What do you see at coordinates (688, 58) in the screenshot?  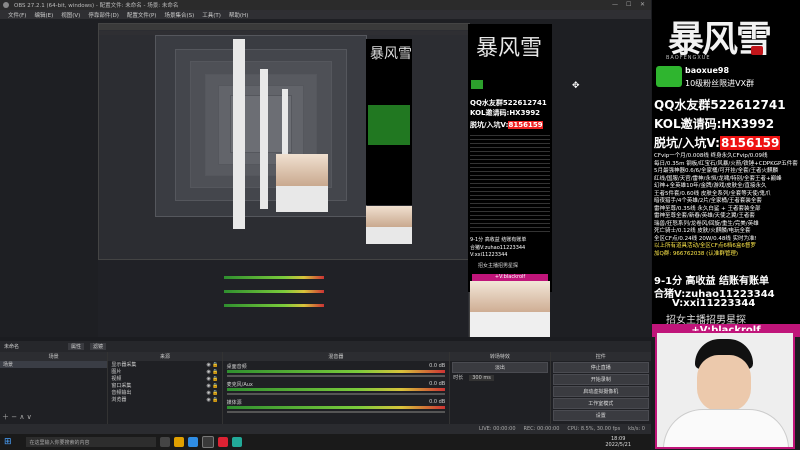 I see `brand-subtitle: BAOFENGXUE` at bounding box center [688, 58].